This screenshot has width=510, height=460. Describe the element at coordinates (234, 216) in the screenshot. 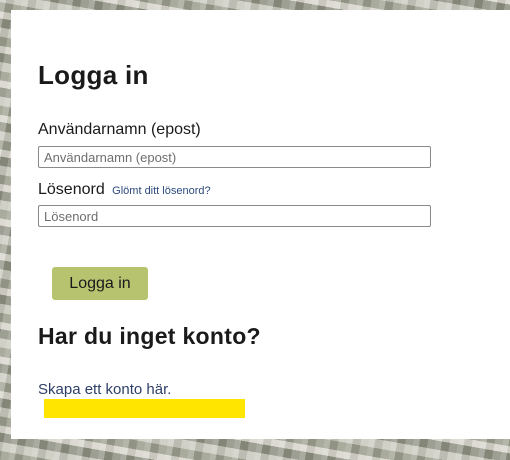

I see `password-input` at that location.